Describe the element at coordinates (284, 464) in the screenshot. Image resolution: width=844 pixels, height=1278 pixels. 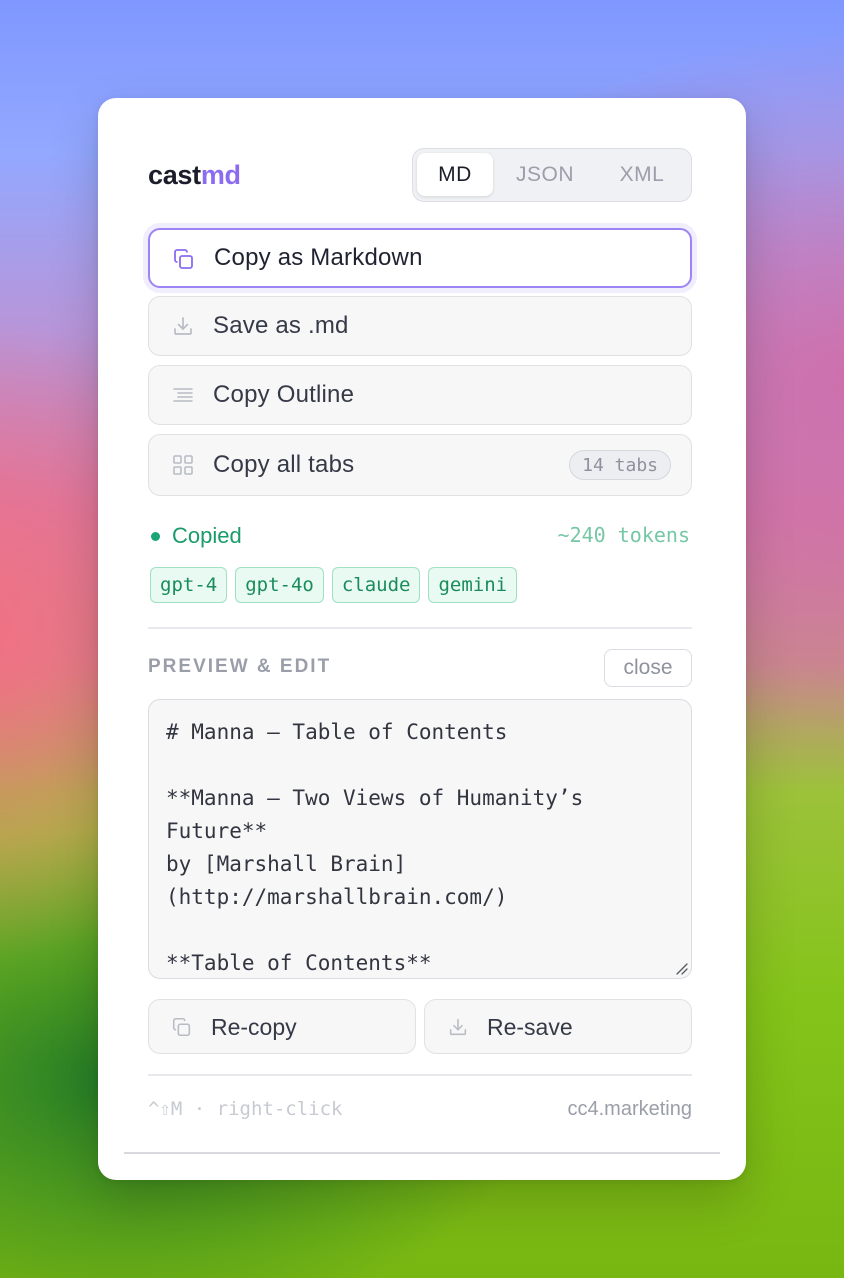
I see `copy-all-tabs-label: Copy all tabs` at that location.